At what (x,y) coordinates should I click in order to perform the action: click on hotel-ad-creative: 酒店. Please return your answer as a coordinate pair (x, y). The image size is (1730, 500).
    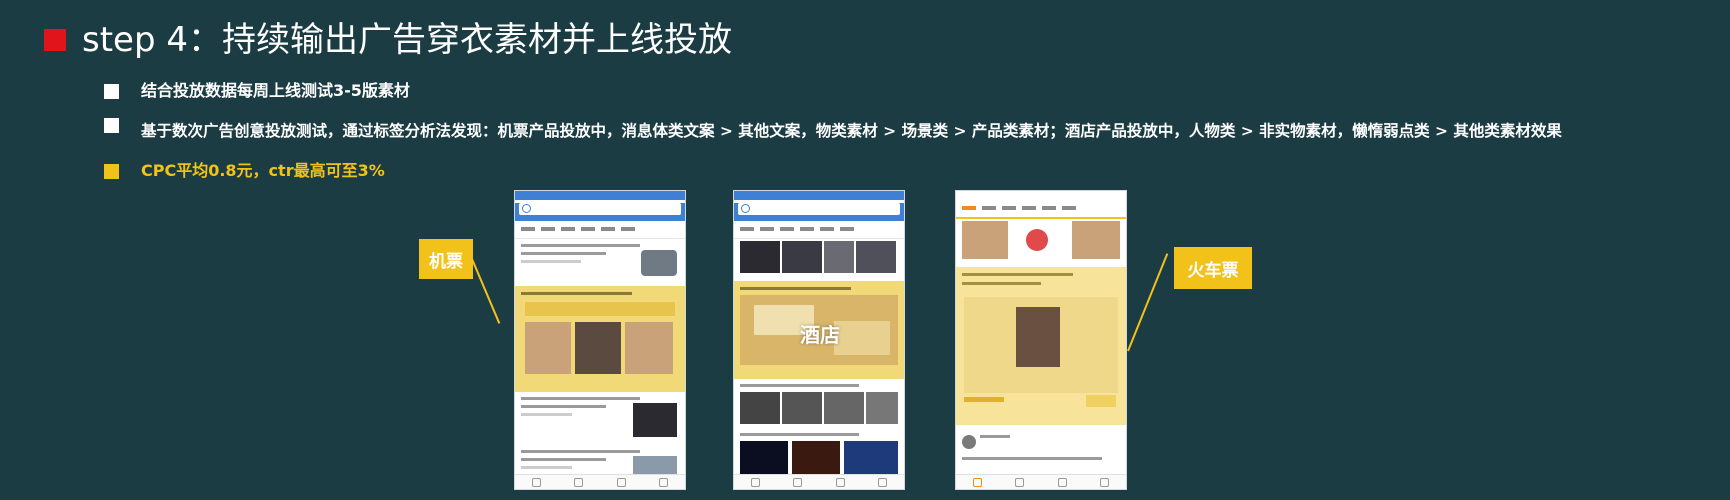
    Looking at the image, I should click on (819, 330).